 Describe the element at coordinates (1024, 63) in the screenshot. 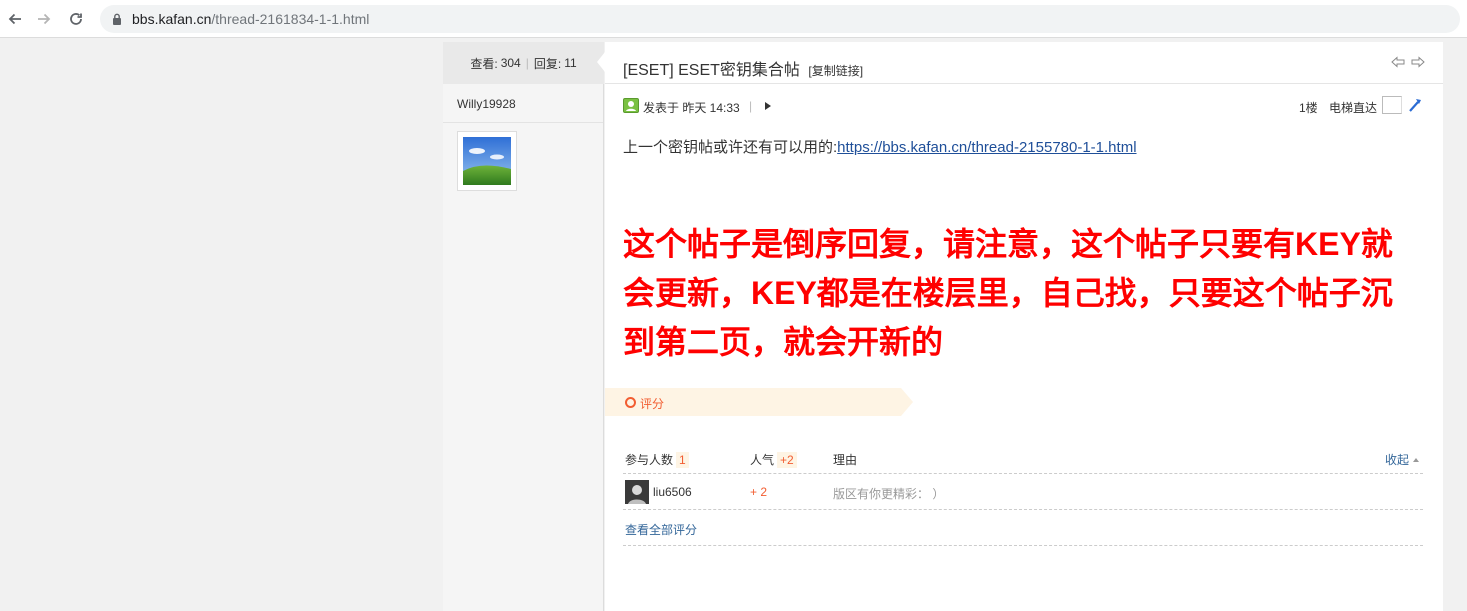

I see `thread-header: [ESET] ESET密钥集合帖 [复制链接]` at that location.